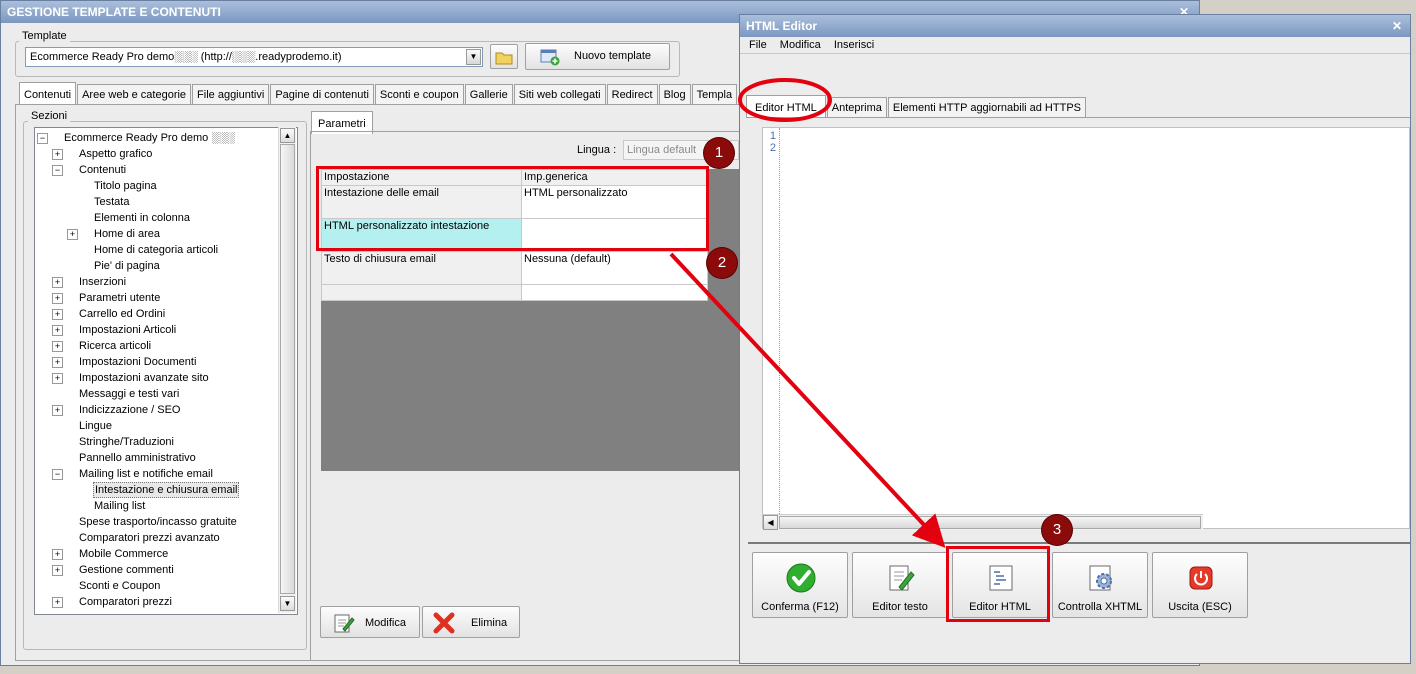 Image resolution: width=1416 pixels, height=674 pixels. Describe the element at coordinates (807, 400) in the screenshot. I see `annotation-arrow` at that location.